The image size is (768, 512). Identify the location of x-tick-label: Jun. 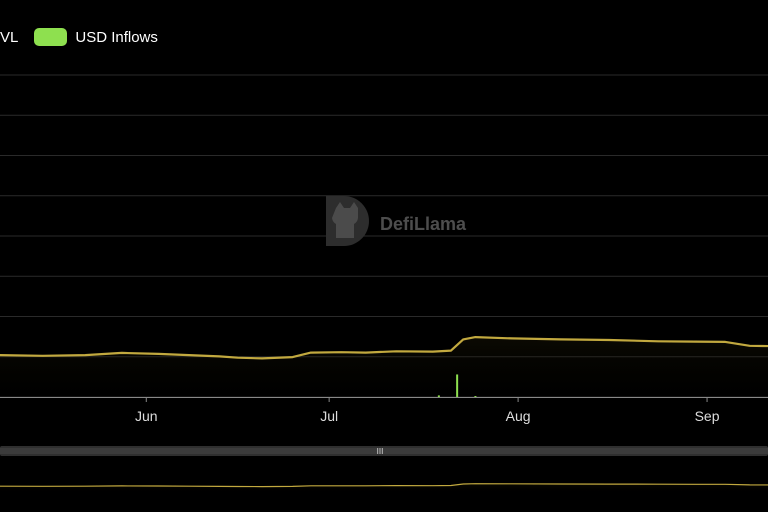
(146, 416).